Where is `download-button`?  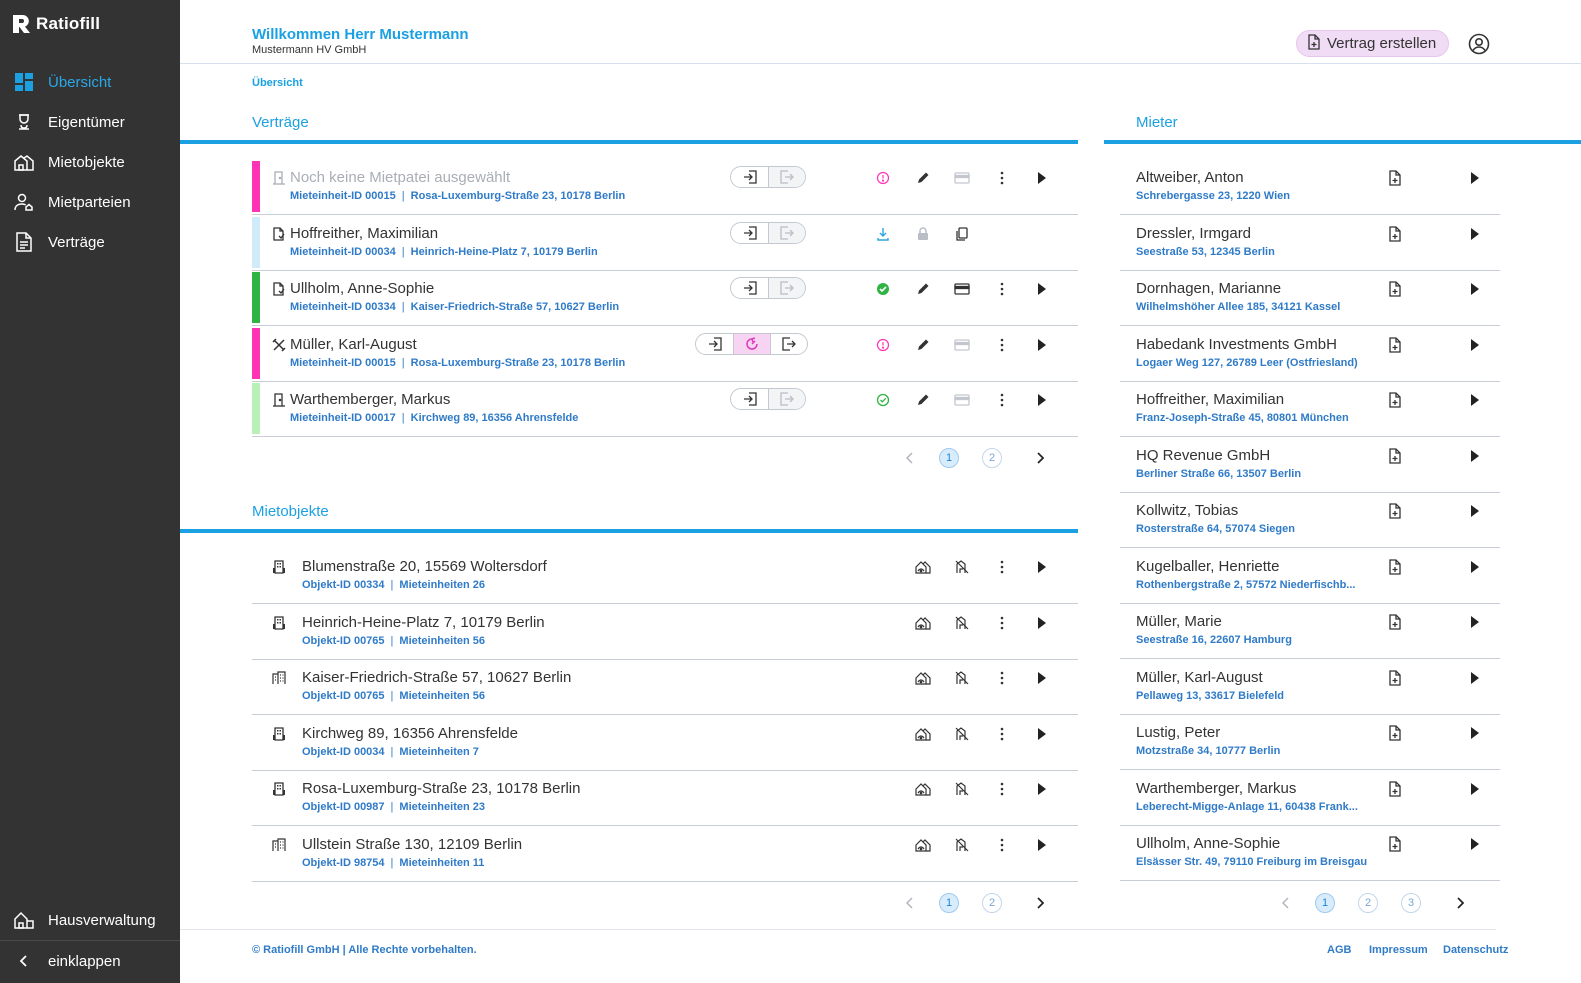
download-button is located at coordinates (883, 234).